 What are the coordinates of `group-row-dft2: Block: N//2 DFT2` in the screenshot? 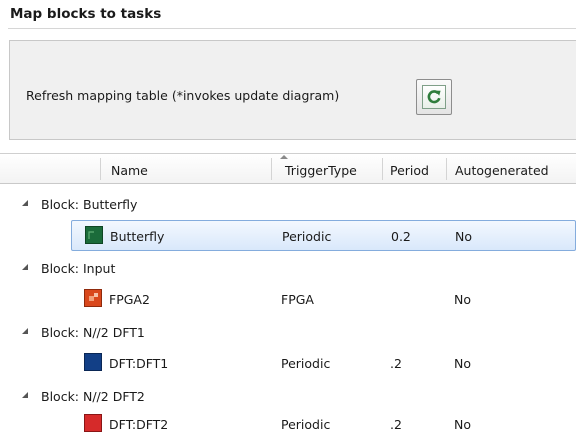 It's located at (288, 395).